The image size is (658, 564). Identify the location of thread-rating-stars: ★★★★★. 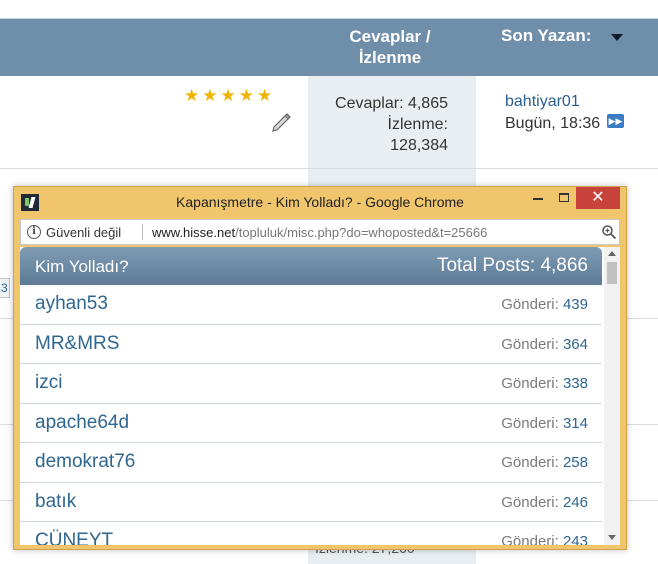
(230, 95).